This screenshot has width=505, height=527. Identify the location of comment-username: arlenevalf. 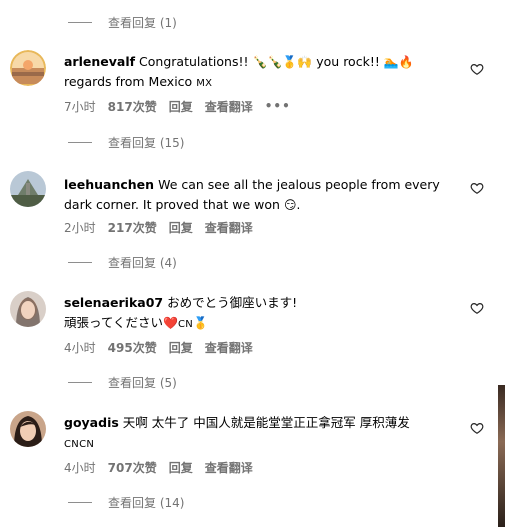
(99, 61).